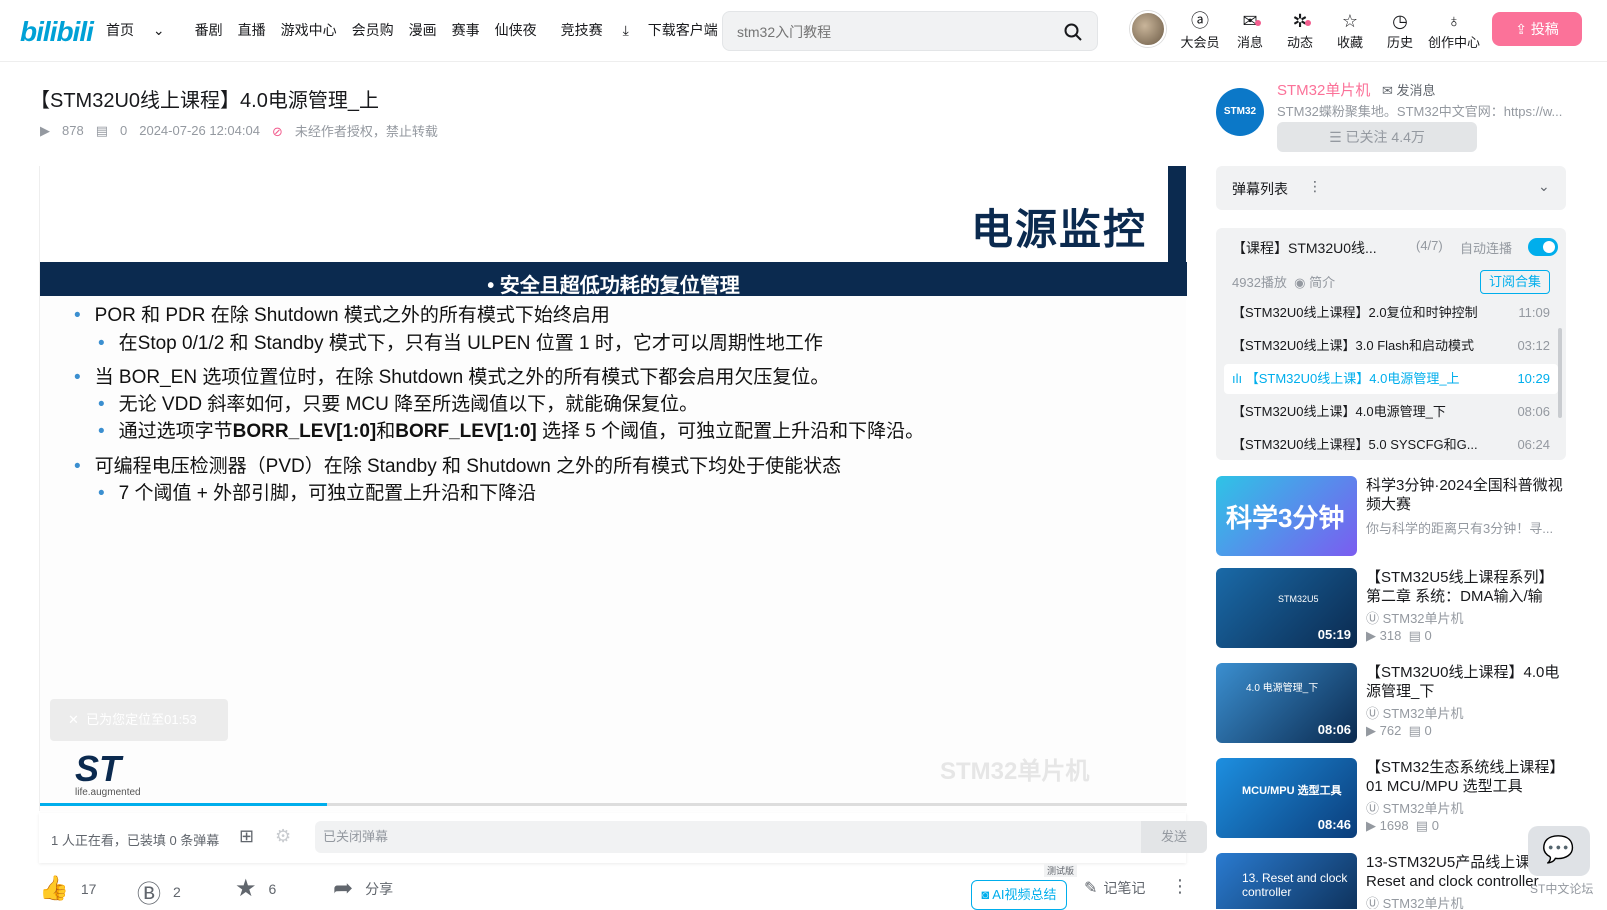 This screenshot has height=910, width=1607. Describe the element at coordinates (1286, 608) in the screenshot. I see `video-thumbnail: STM32U5 05:19` at that location.